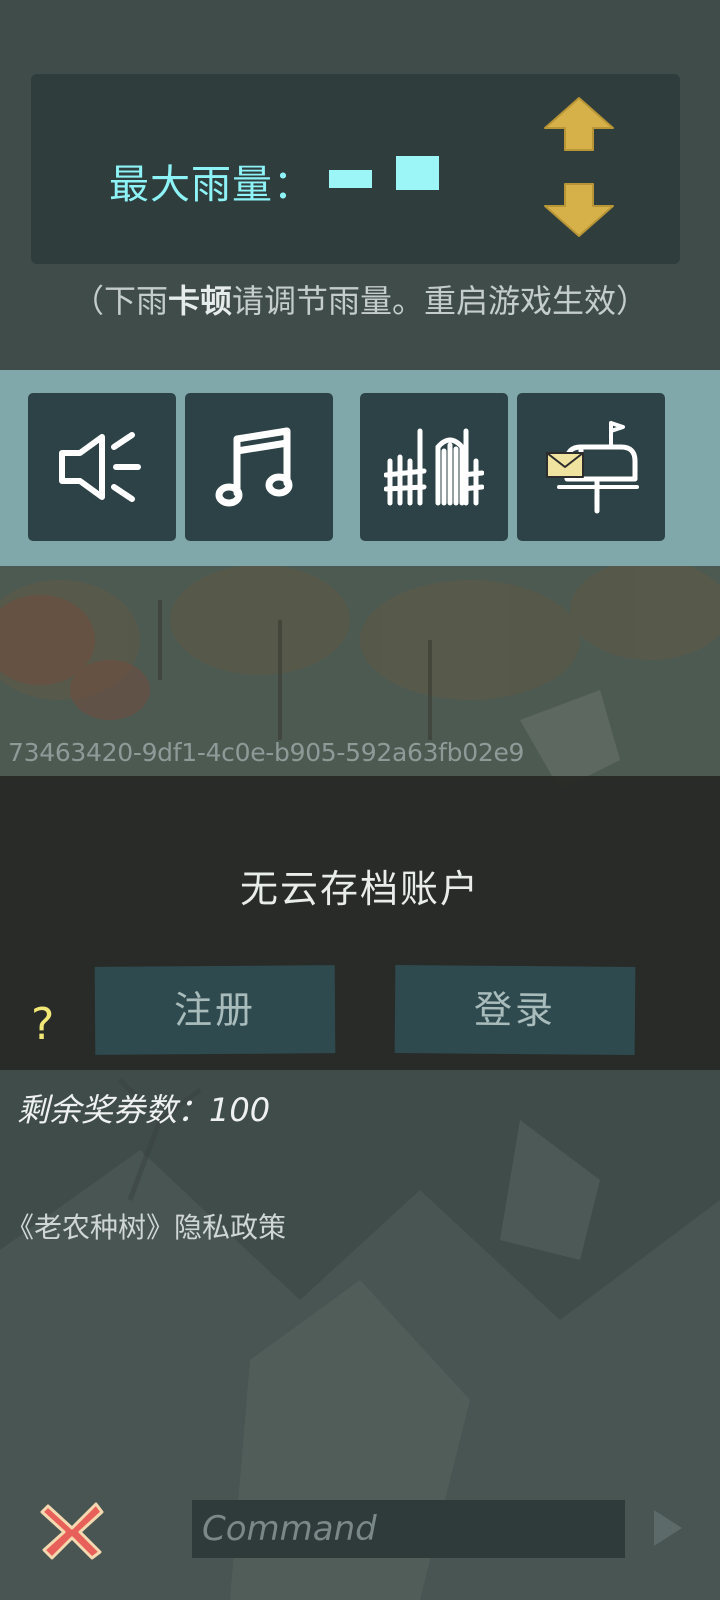 Image resolution: width=720 pixels, height=1600 pixels. I want to click on fence-button, so click(434, 467).